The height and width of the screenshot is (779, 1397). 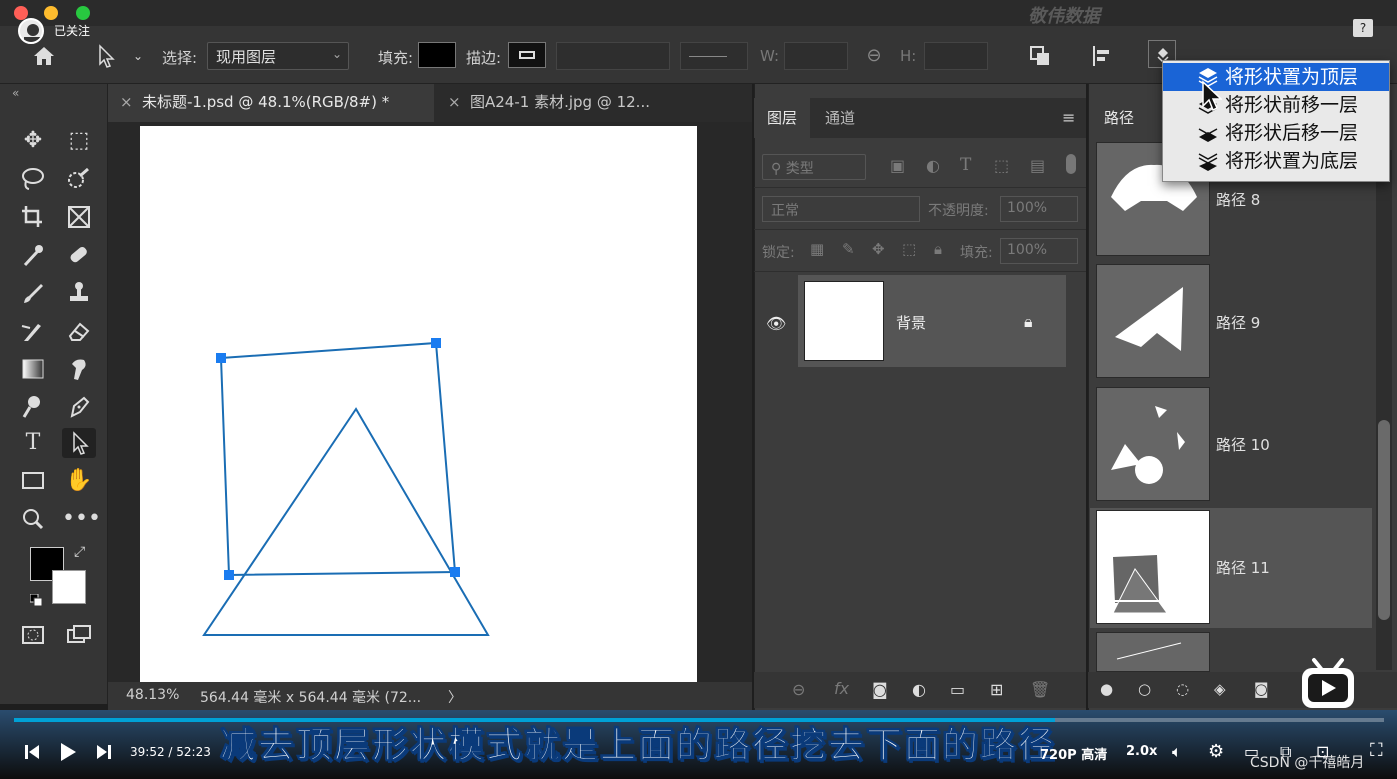 What do you see at coordinates (714, 56) in the screenshot?
I see `stroke-type-dropdown` at bounding box center [714, 56].